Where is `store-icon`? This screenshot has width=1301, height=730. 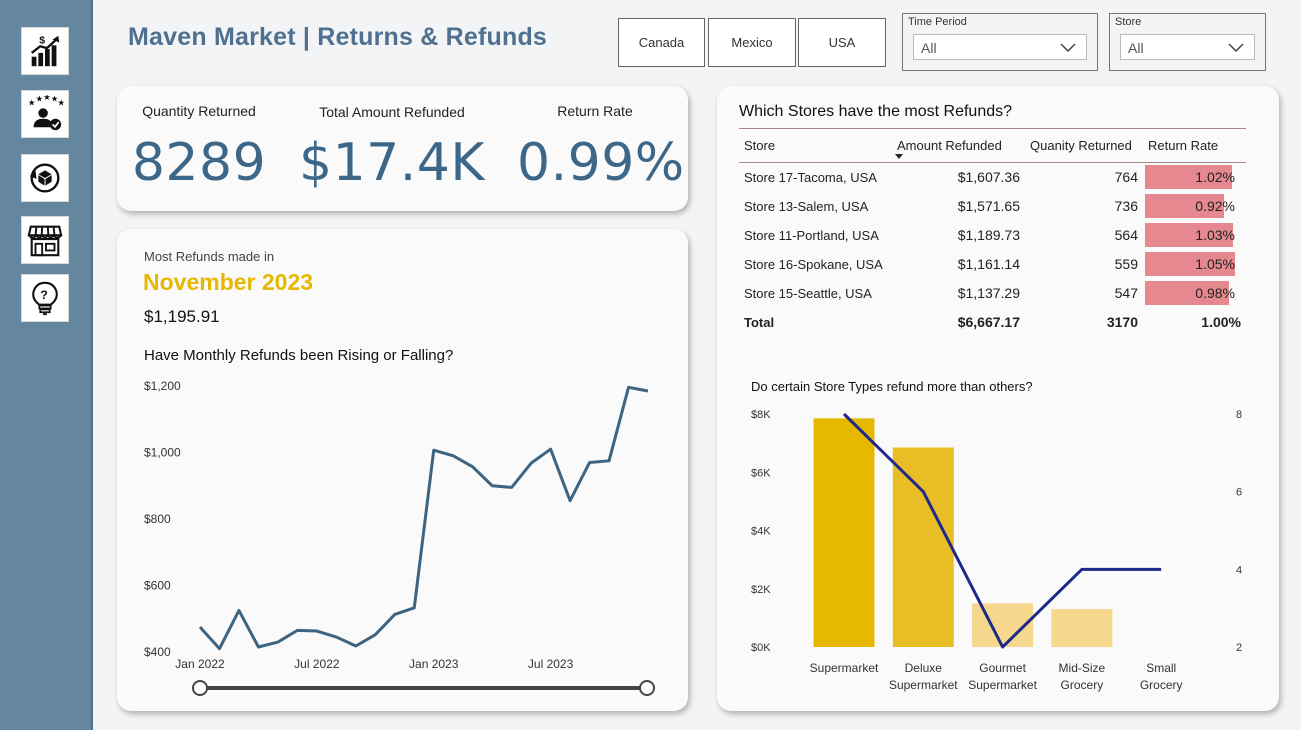
store-icon is located at coordinates (45, 241).